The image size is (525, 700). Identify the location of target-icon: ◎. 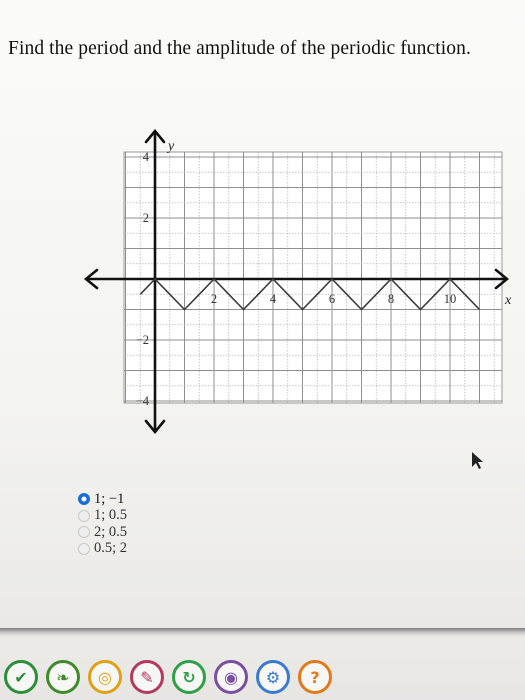
(105, 677).